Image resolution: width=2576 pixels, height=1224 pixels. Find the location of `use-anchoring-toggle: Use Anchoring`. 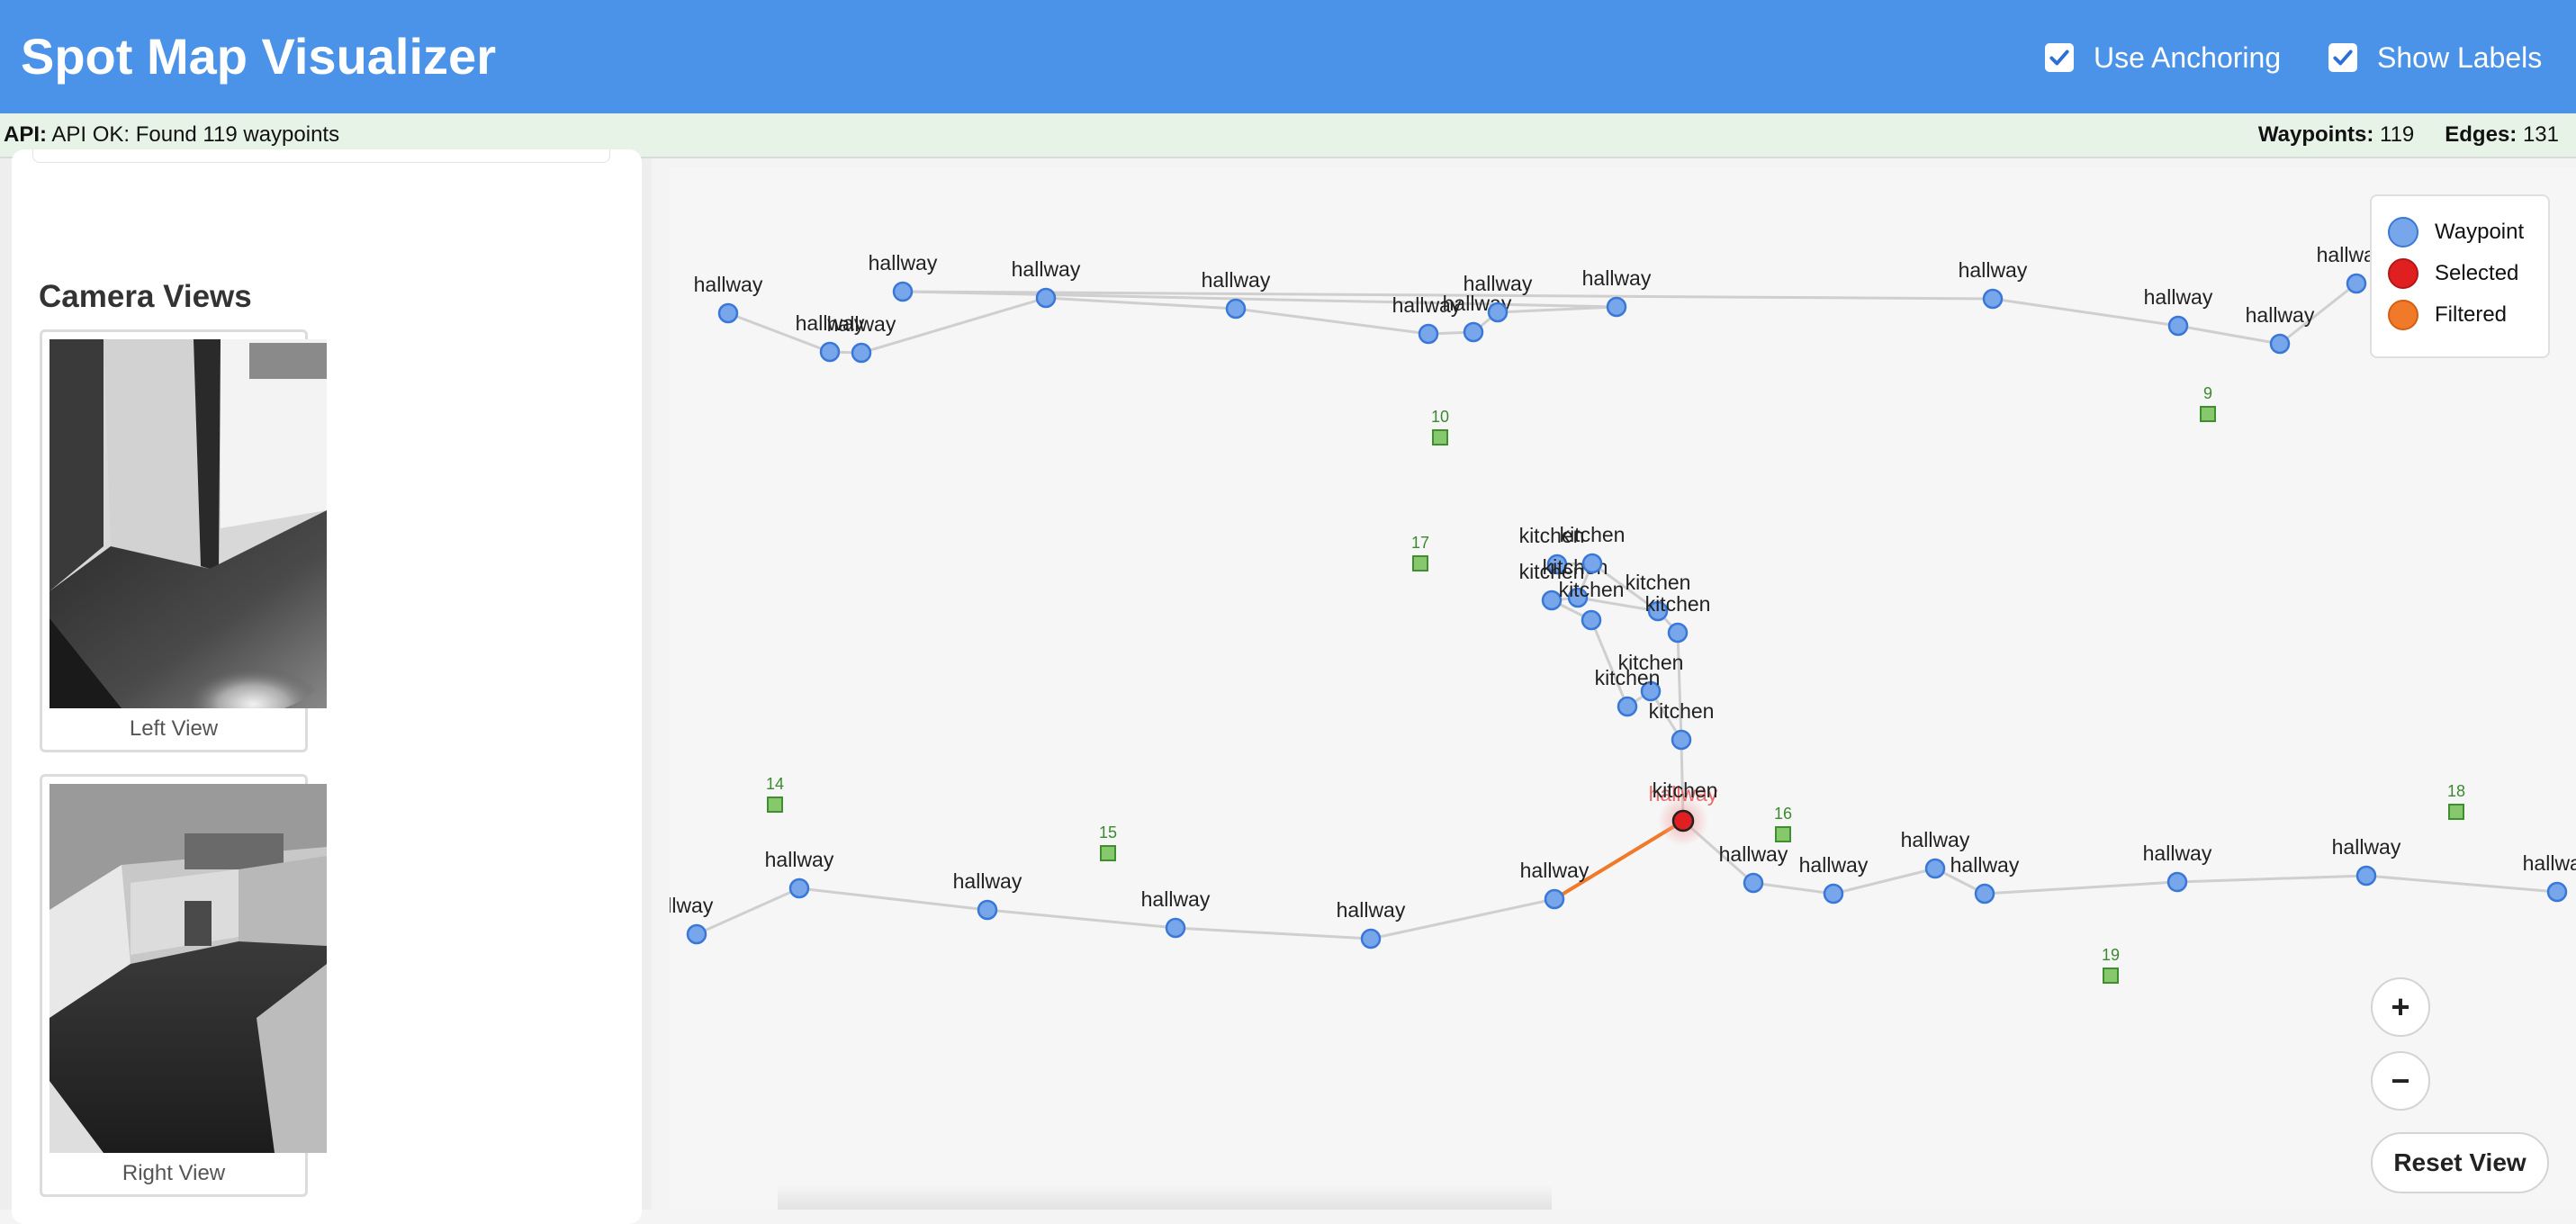

use-anchoring-toggle: Use Anchoring is located at coordinates (2163, 58).